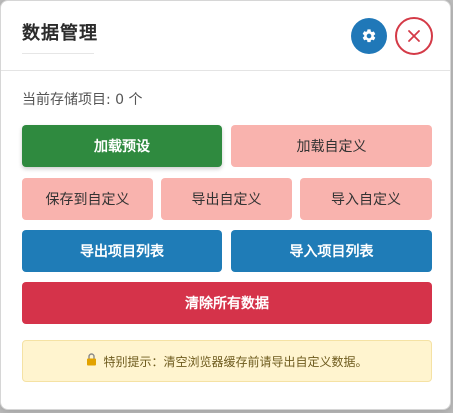  Describe the element at coordinates (235, 361) in the screenshot. I see `notice-text: 特别提示：清空浏览器缓存前请导出自定义数据。` at that location.